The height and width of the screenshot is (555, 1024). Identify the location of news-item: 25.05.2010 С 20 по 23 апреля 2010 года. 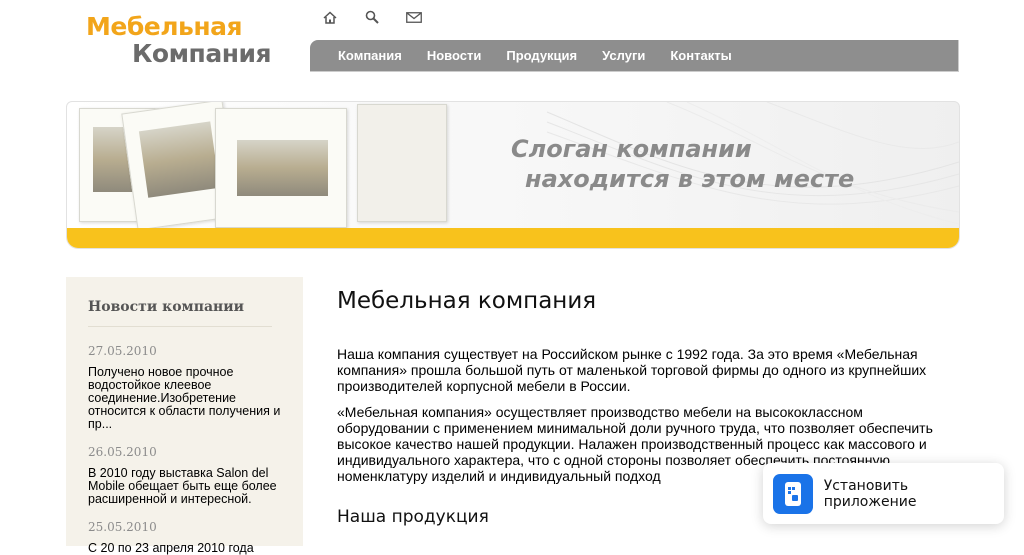
(187, 537).